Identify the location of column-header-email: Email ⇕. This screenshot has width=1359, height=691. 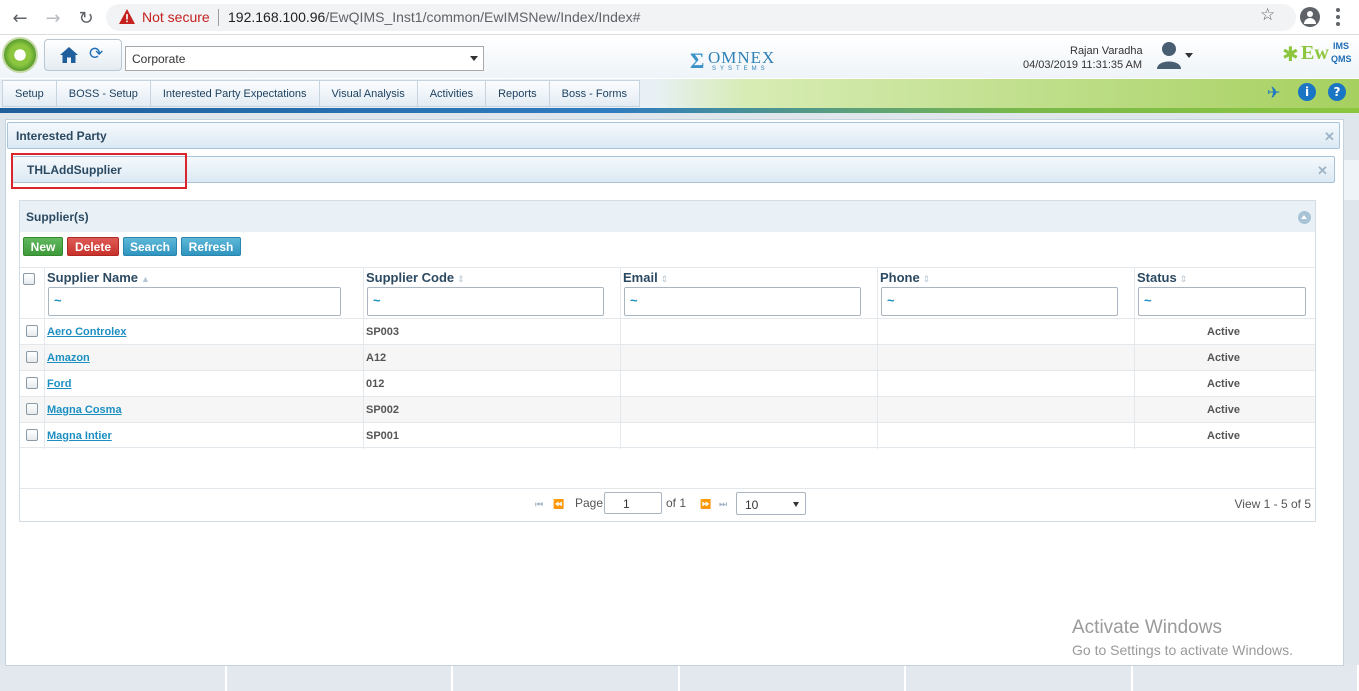
(645, 277).